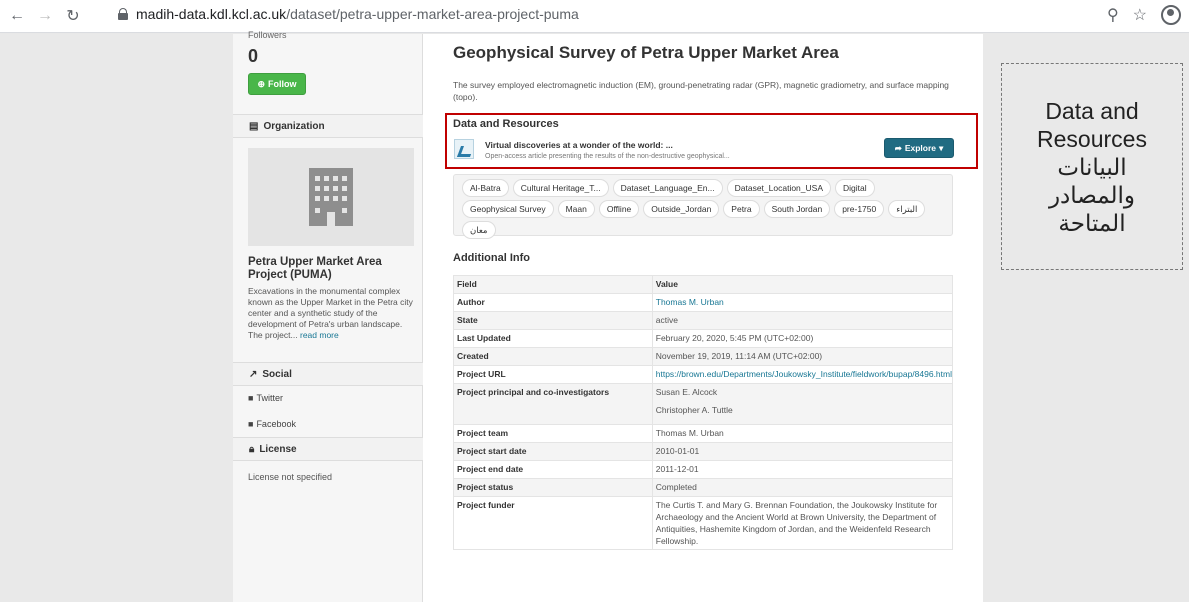  I want to click on lock-icon: 🔒︎, so click(252, 449).